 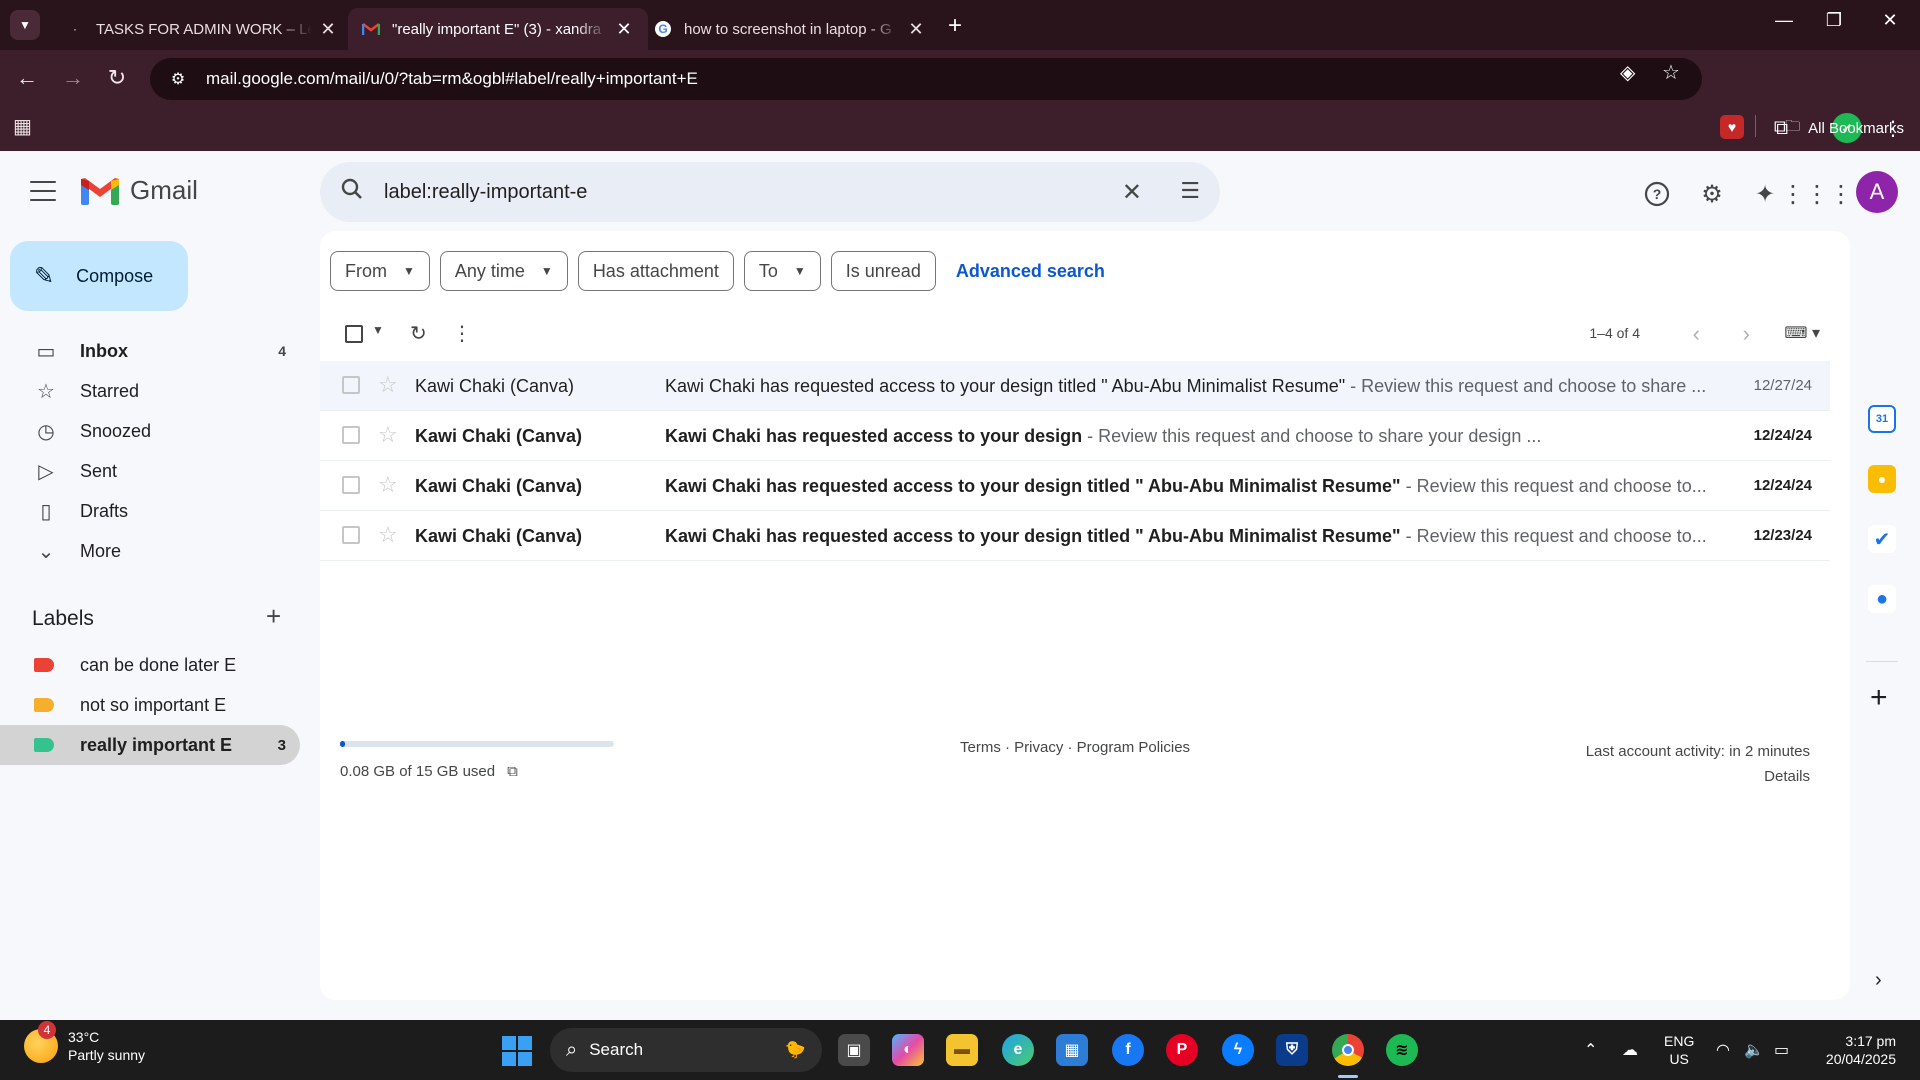 What do you see at coordinates (955, 26) in the screenshot?
I see `new-tab-button: +` at bounding box center [955, 26].